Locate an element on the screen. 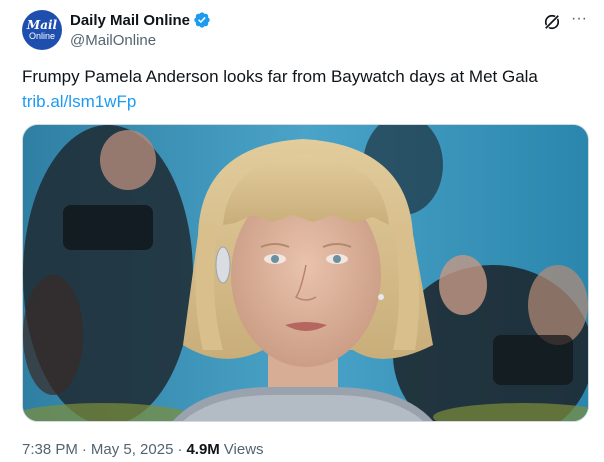  tweet-meta: 7:38 PM · May 5, 2025 · 4.9M Views is located at coordinates (143, 449).